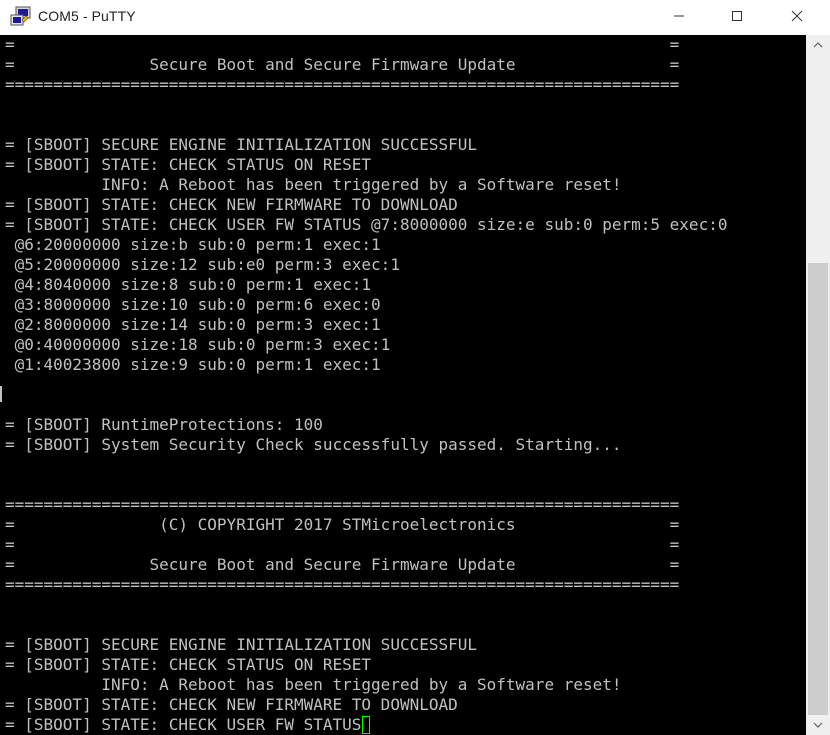 The width and height of the screenshot is (830, 735). I want to click on terminal-cursor, so click(366, 725).